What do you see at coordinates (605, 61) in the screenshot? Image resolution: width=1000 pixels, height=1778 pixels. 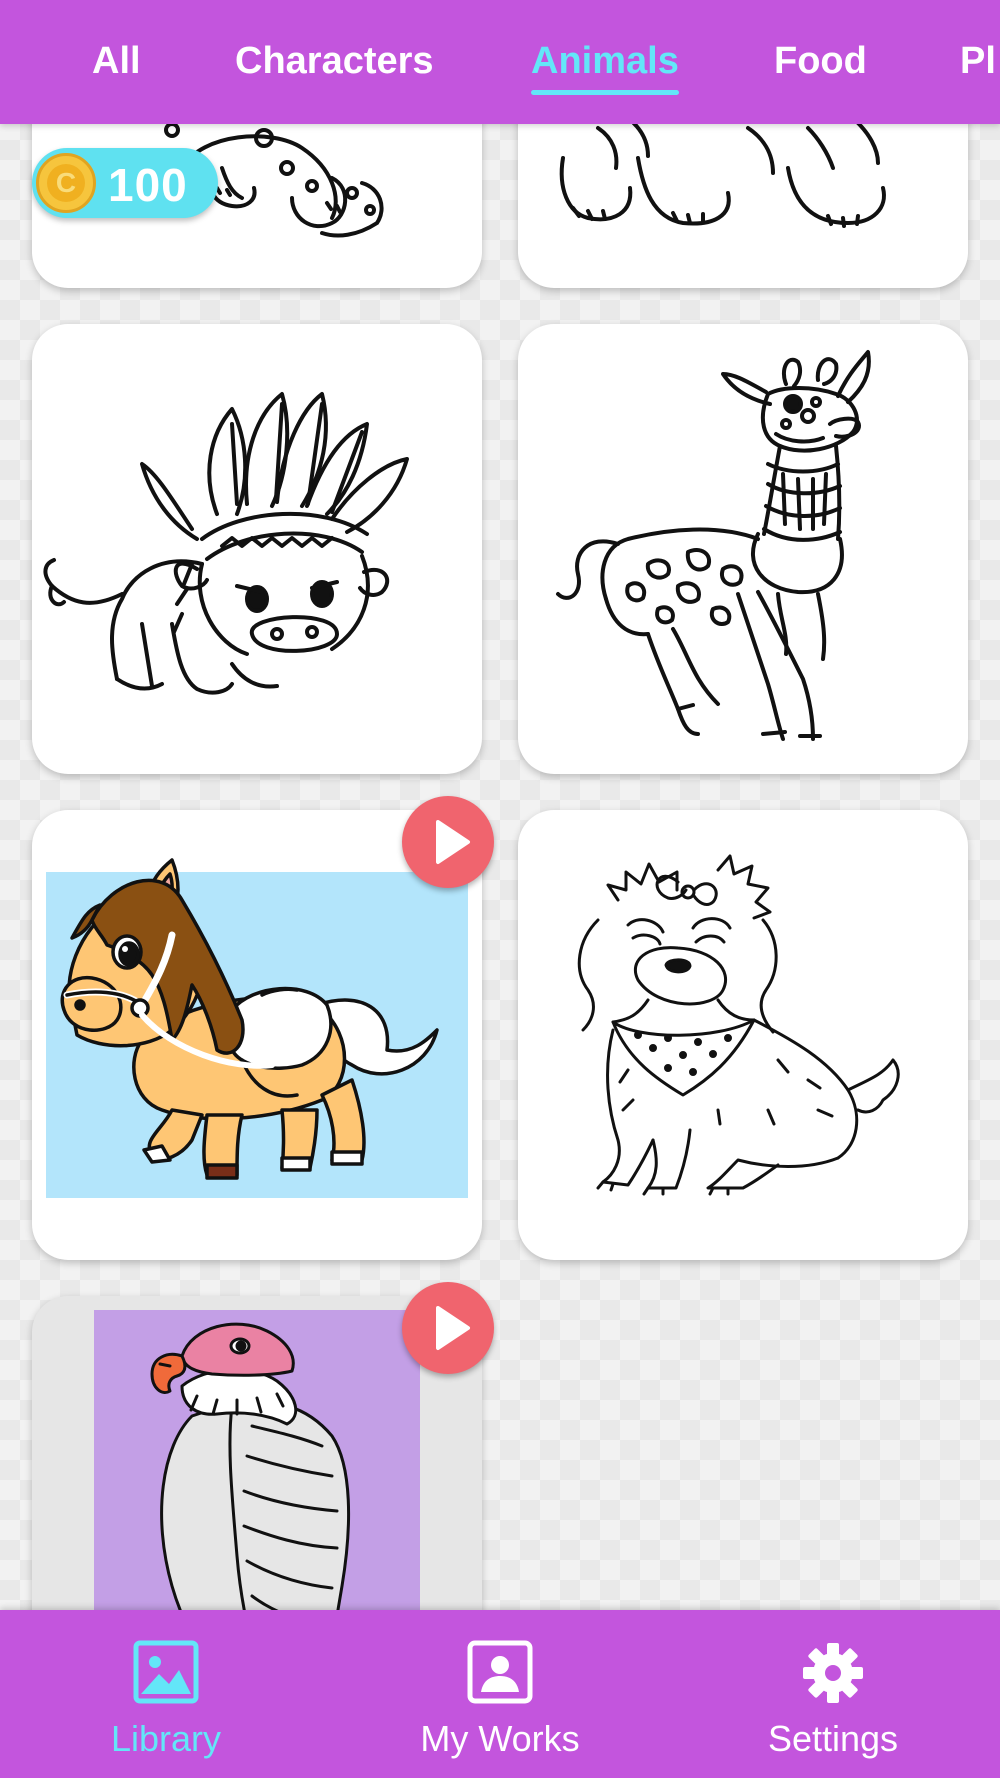 I see `tab-animals-label: Animals` at bounding box center [605, 61].